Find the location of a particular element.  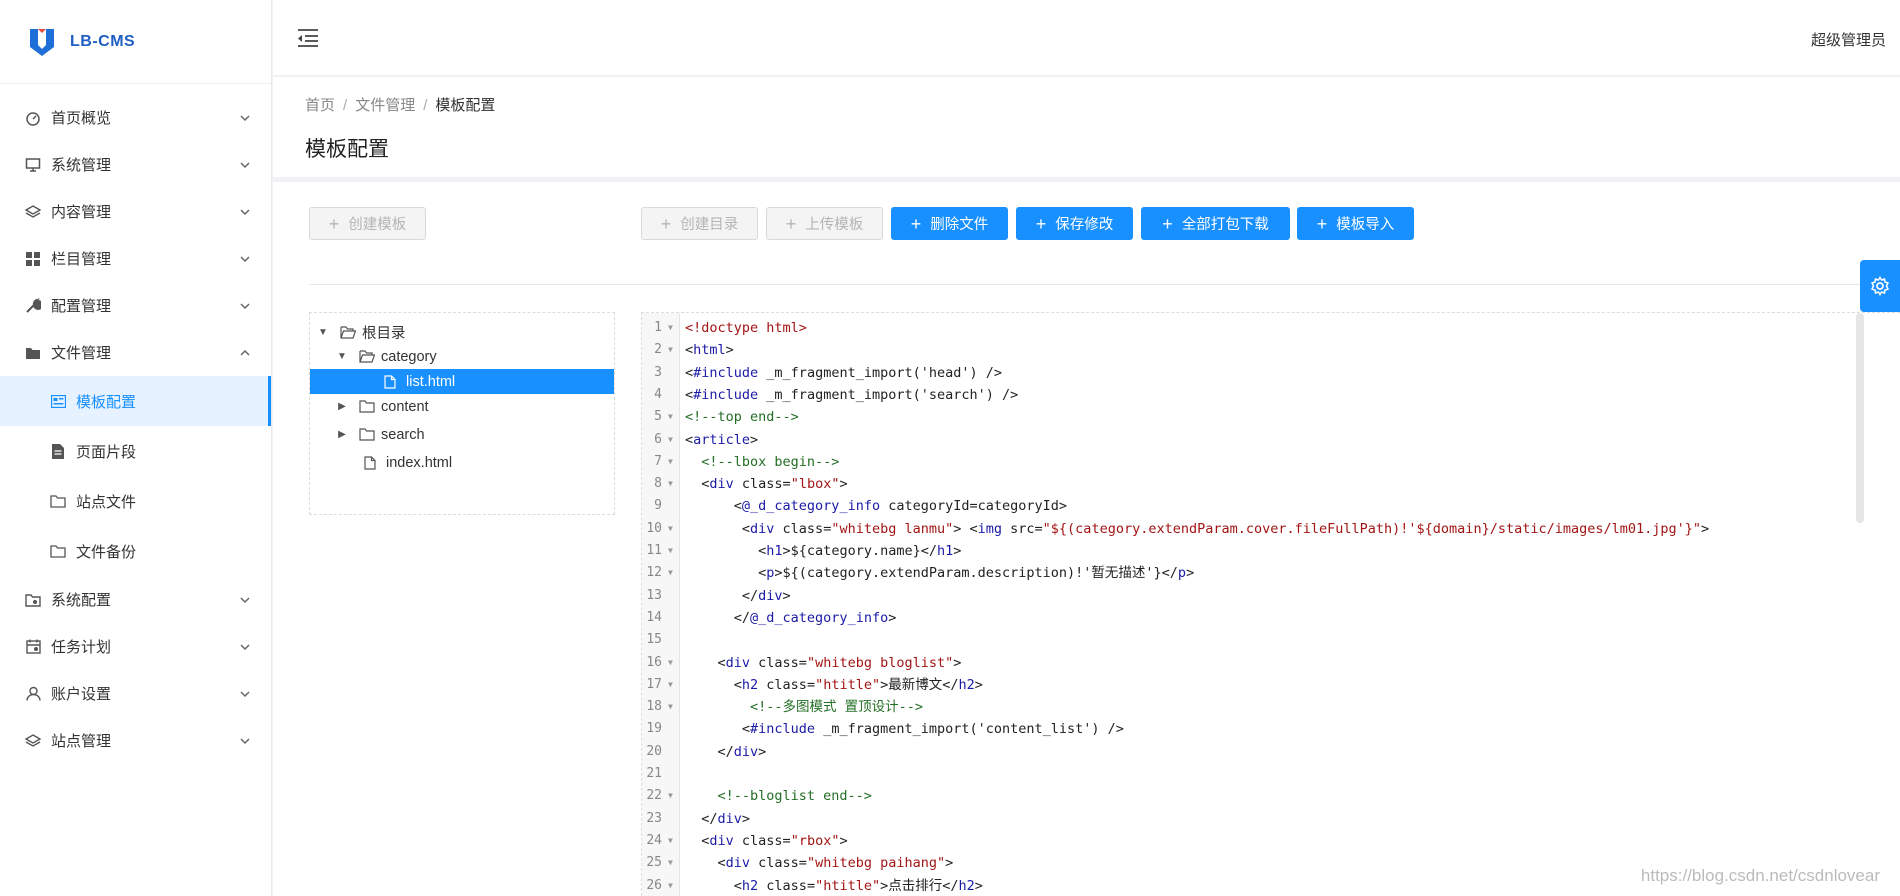

tree-node-search: ▶ search is located at coordinates (462, 434).